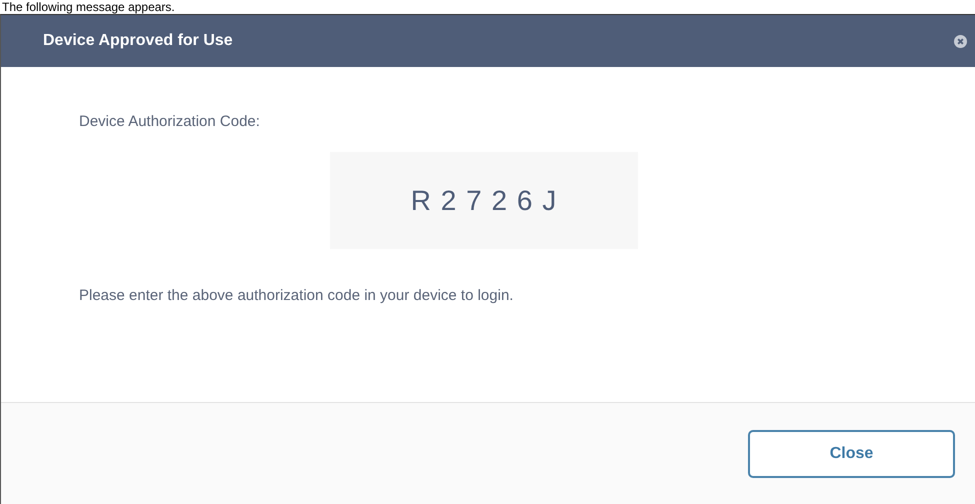 The image size is (975, 504). What do you see at coordinates (296, 295) in the screenshot?
I see `instruction-text: Please enter the above authorization code in your device to login.` at bounding box center [296, 295].